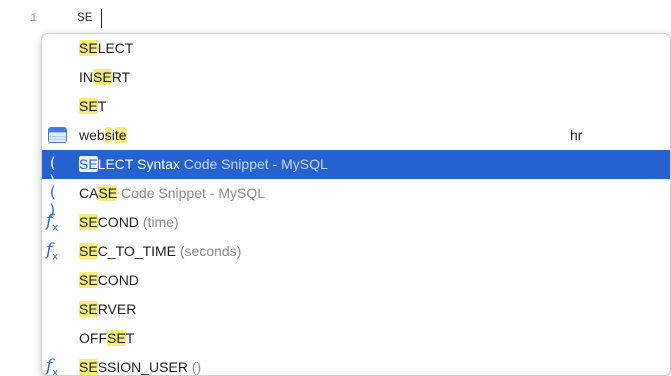 This screenshot has width=671, height=376. What do you see at coordinates (34, 18) in the screenshot?
I see `line-number: 1` at bounding box center [34, 18].